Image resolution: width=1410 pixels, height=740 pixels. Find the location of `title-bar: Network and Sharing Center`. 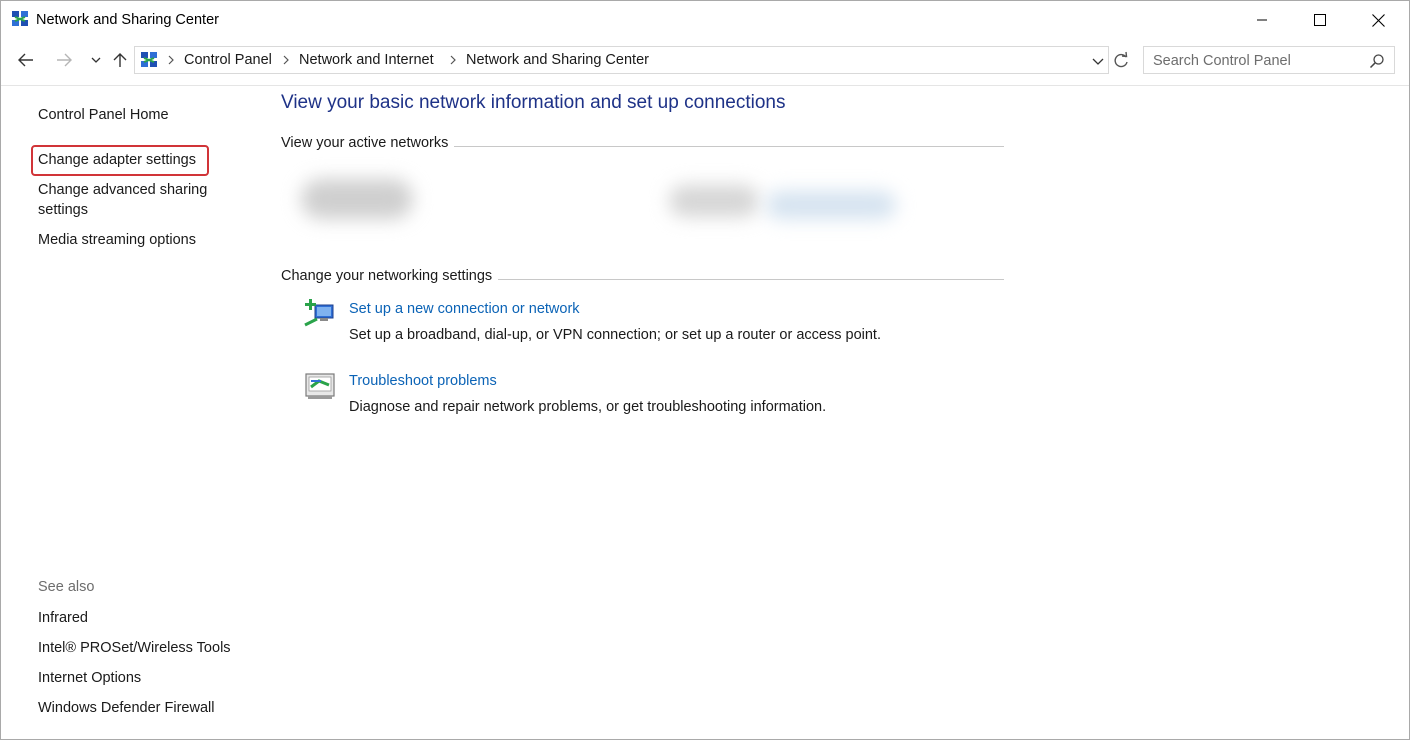

title-bar: Network and Sharing Center is located at coordinates (705, 20).